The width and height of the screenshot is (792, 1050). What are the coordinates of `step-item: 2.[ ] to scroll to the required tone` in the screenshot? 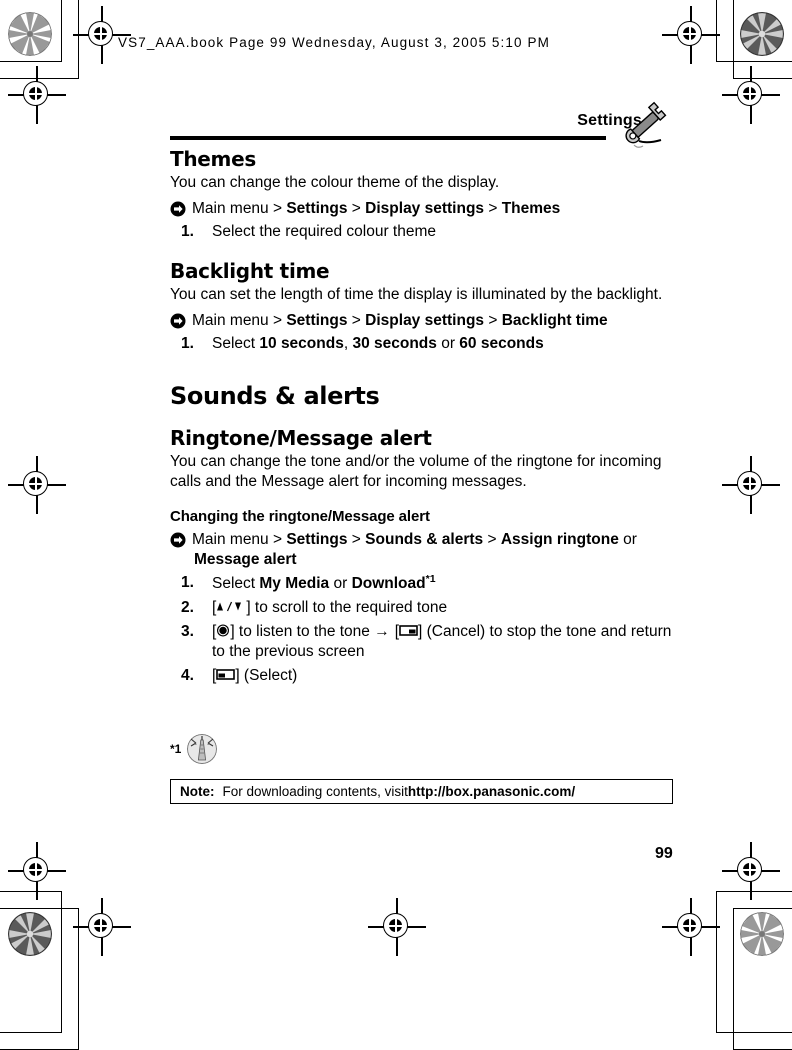 It's located at (422, 608).